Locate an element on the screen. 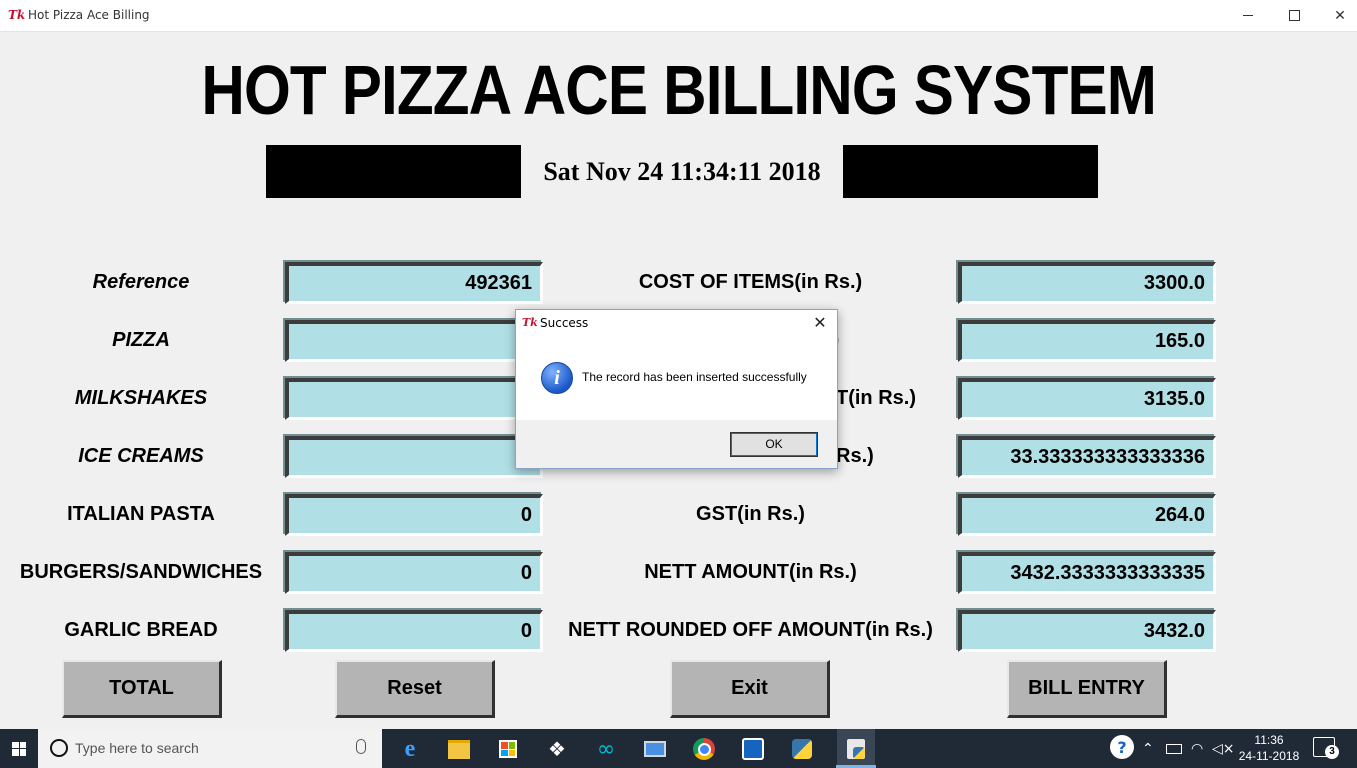 This screenshot has width=1357, height=768. label-pizza: PIZZA is located at coordinates (141, 340).